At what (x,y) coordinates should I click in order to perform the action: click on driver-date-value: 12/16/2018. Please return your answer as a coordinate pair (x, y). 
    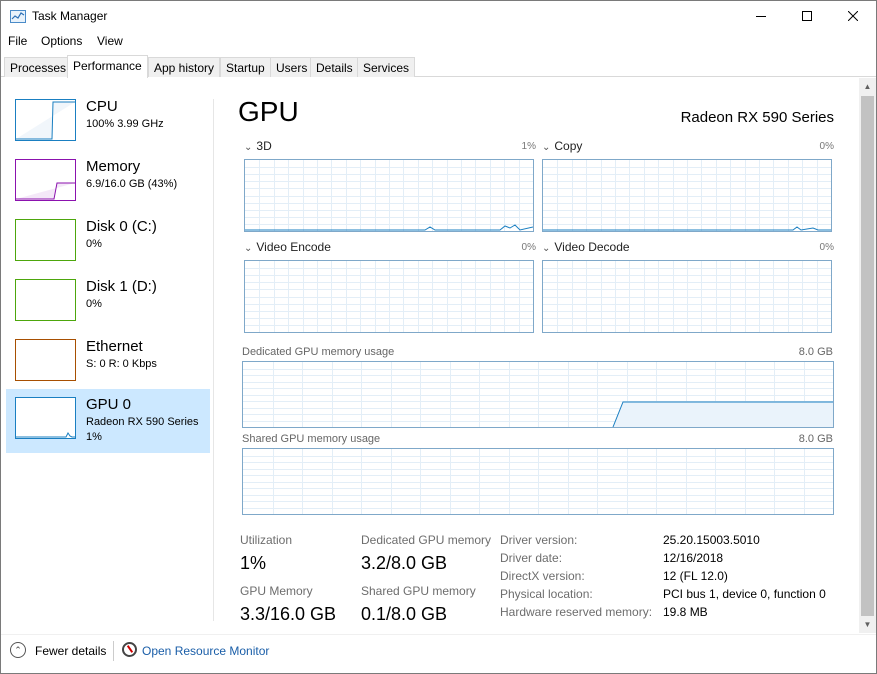
    Looking at the image, I should click on (693, 558).